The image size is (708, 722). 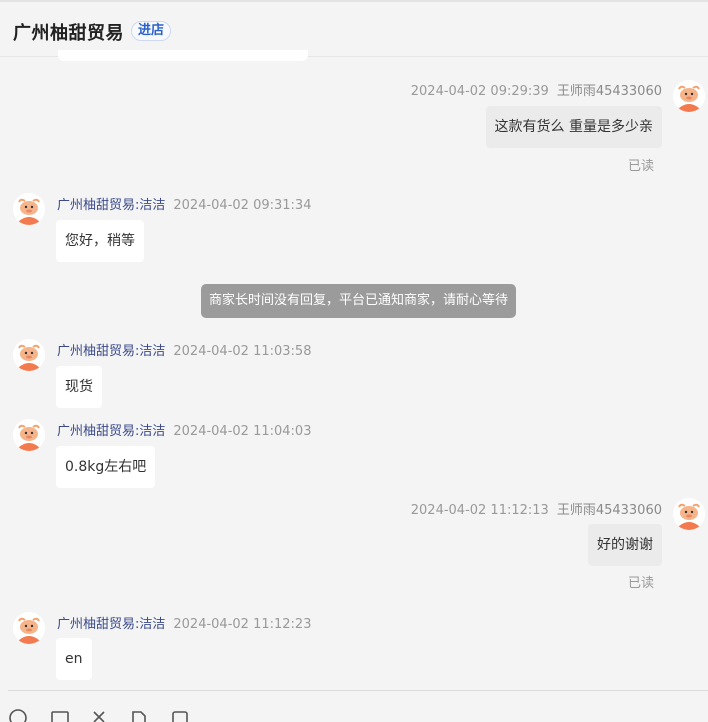 What do you see at coordinates (180, 715) in the screenshot?
I see `order-icon` at bounding box center [180, 715].